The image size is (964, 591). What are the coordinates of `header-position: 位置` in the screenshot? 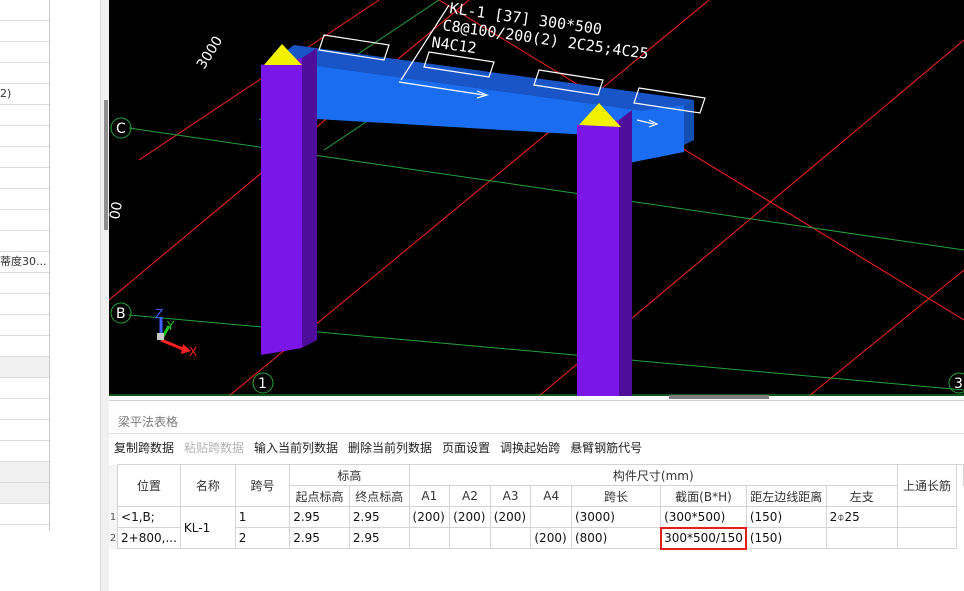 It's located at (149, 485).